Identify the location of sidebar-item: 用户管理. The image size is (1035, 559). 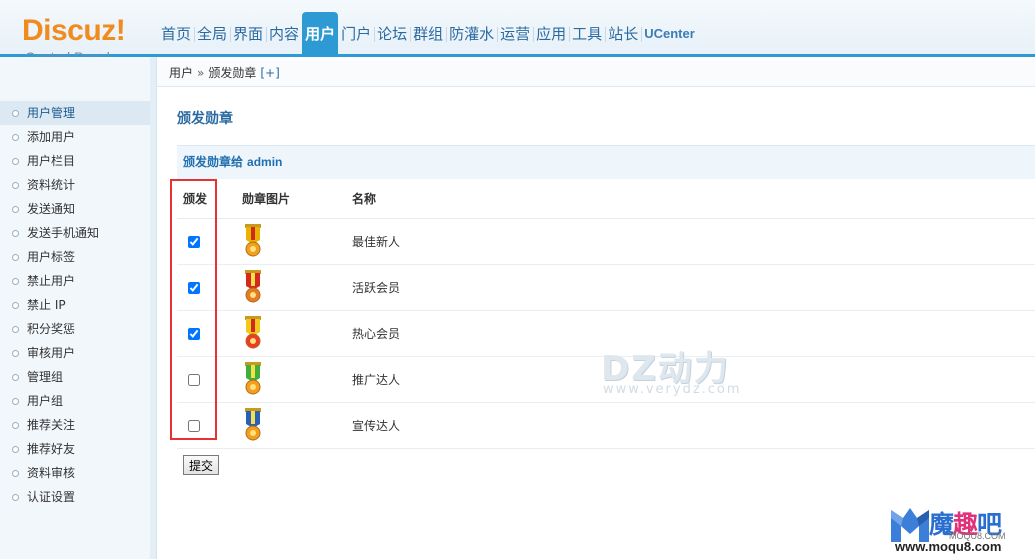
(75, 113).